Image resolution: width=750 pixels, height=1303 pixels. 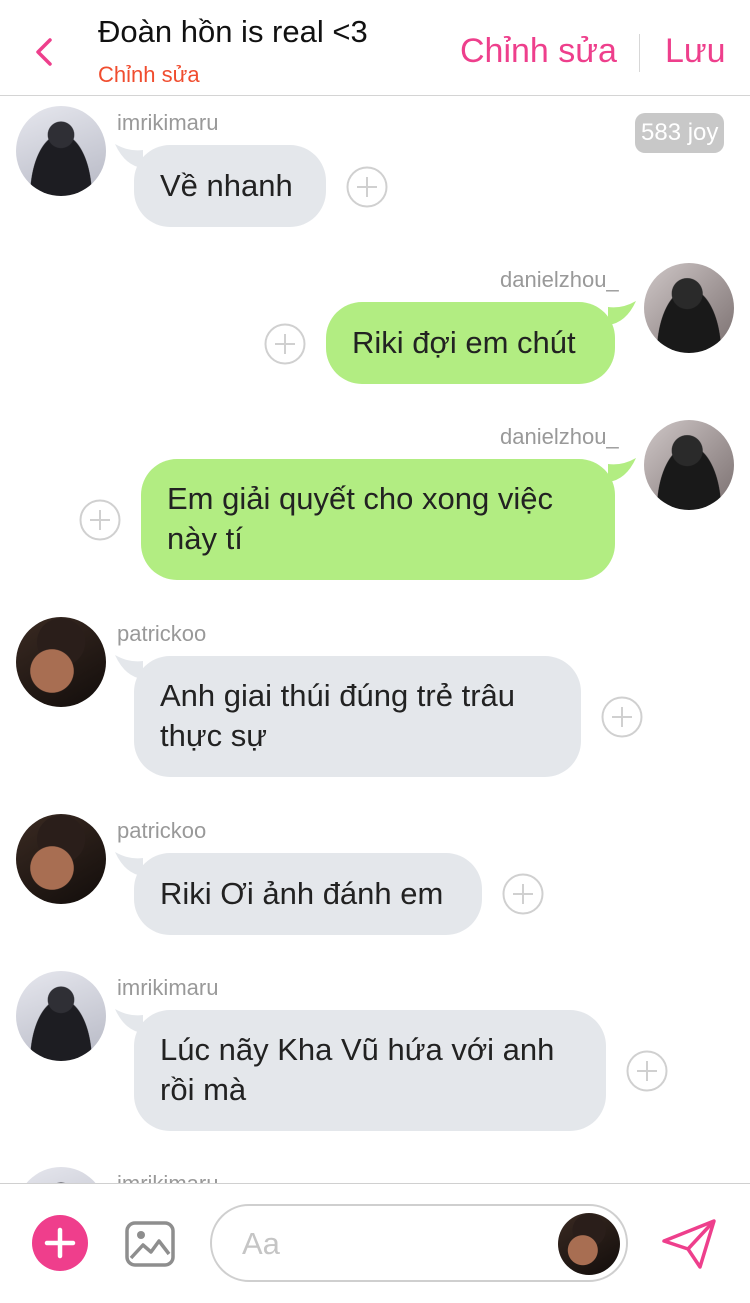 I want to click on save-button: Lưu, so click(x=695, y=51).